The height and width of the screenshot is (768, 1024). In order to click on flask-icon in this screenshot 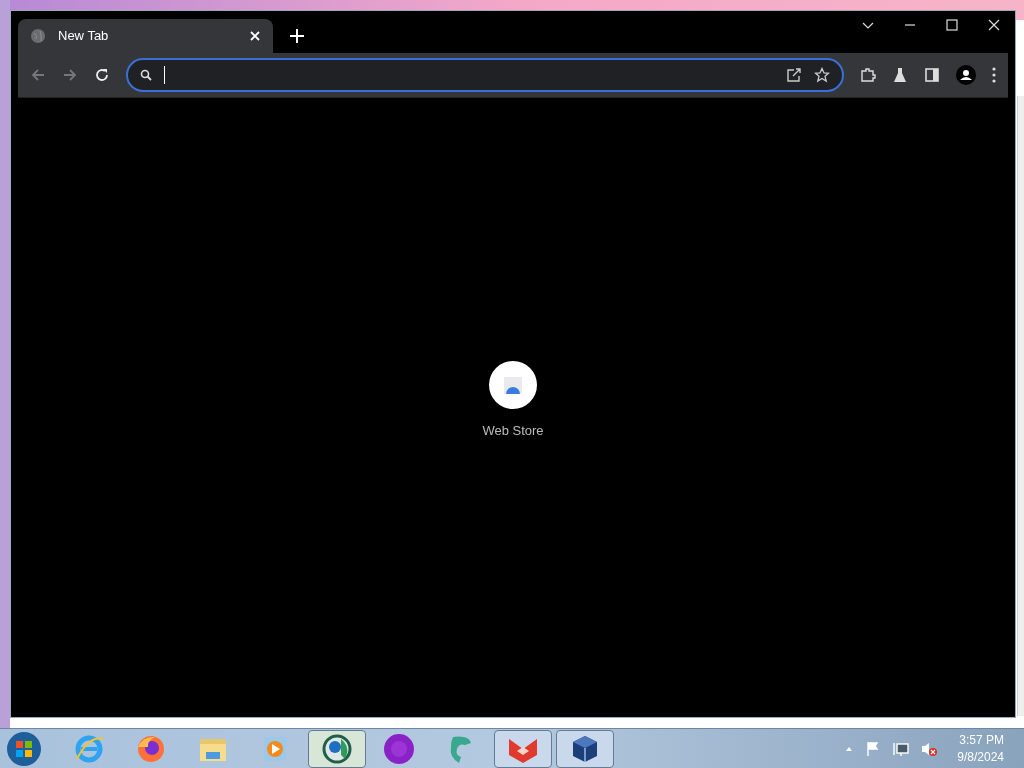, I will do `click(900, 75)`.